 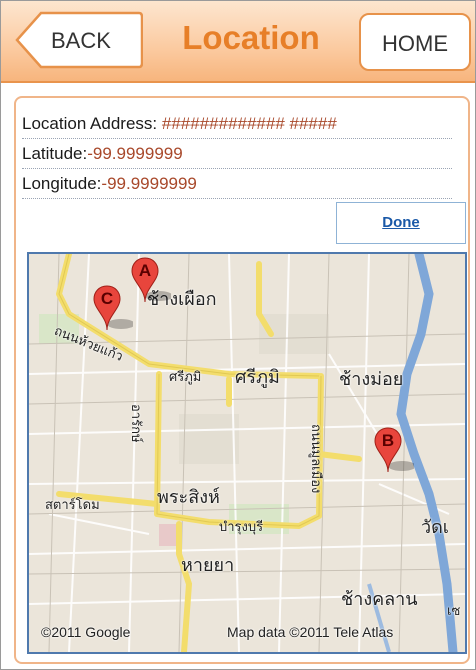 I want to click on map-label-wat-ket: วัดเ, so click(x=435, y=527).